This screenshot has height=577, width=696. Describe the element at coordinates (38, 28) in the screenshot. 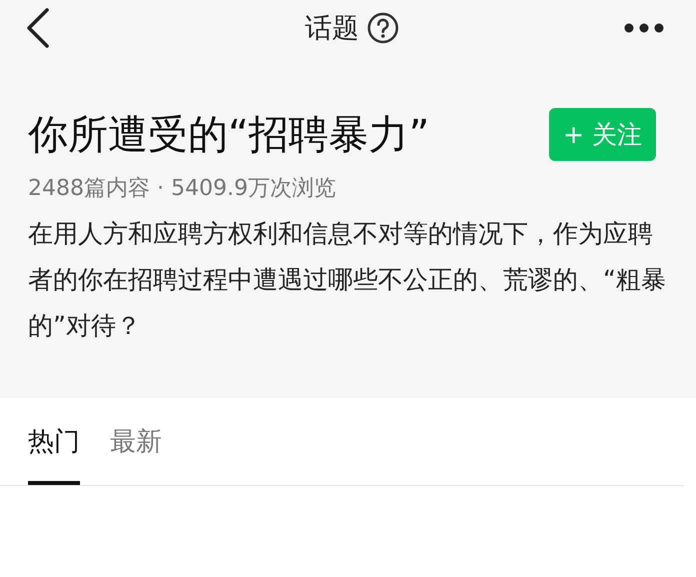

I see `back-icon` at that location.